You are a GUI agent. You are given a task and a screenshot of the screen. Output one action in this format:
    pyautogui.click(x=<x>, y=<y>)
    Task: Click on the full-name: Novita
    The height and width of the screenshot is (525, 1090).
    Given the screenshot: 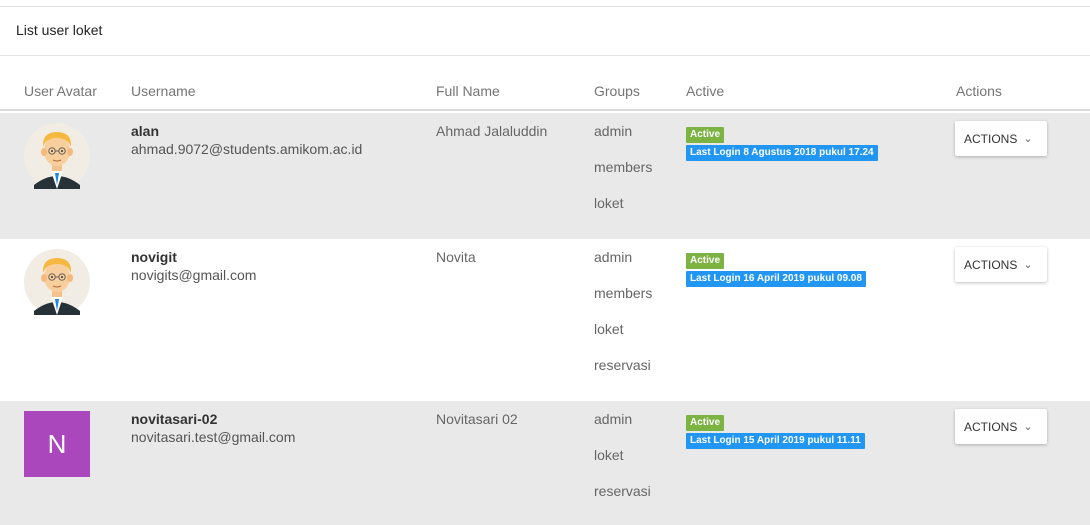 What is the action you would take?
    pyautogui.click(x=456, y=257)
    